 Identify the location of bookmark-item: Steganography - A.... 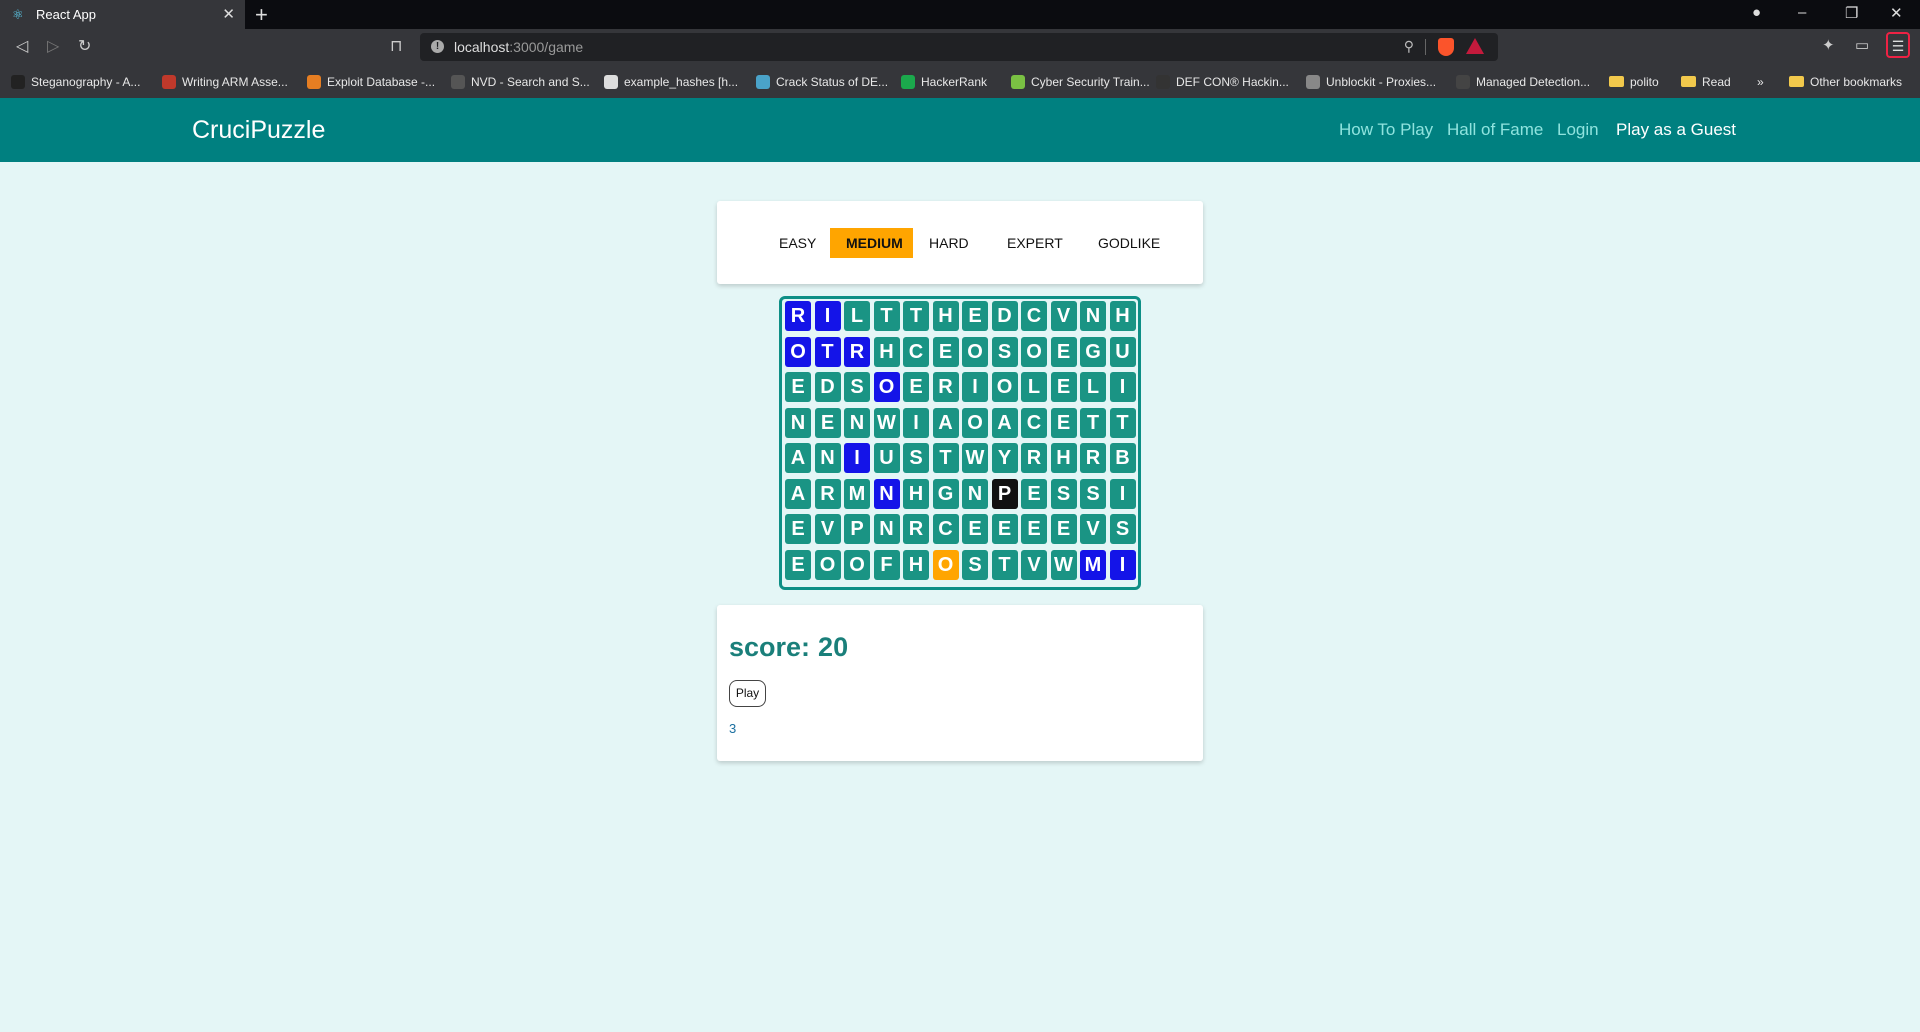
(75, 82).